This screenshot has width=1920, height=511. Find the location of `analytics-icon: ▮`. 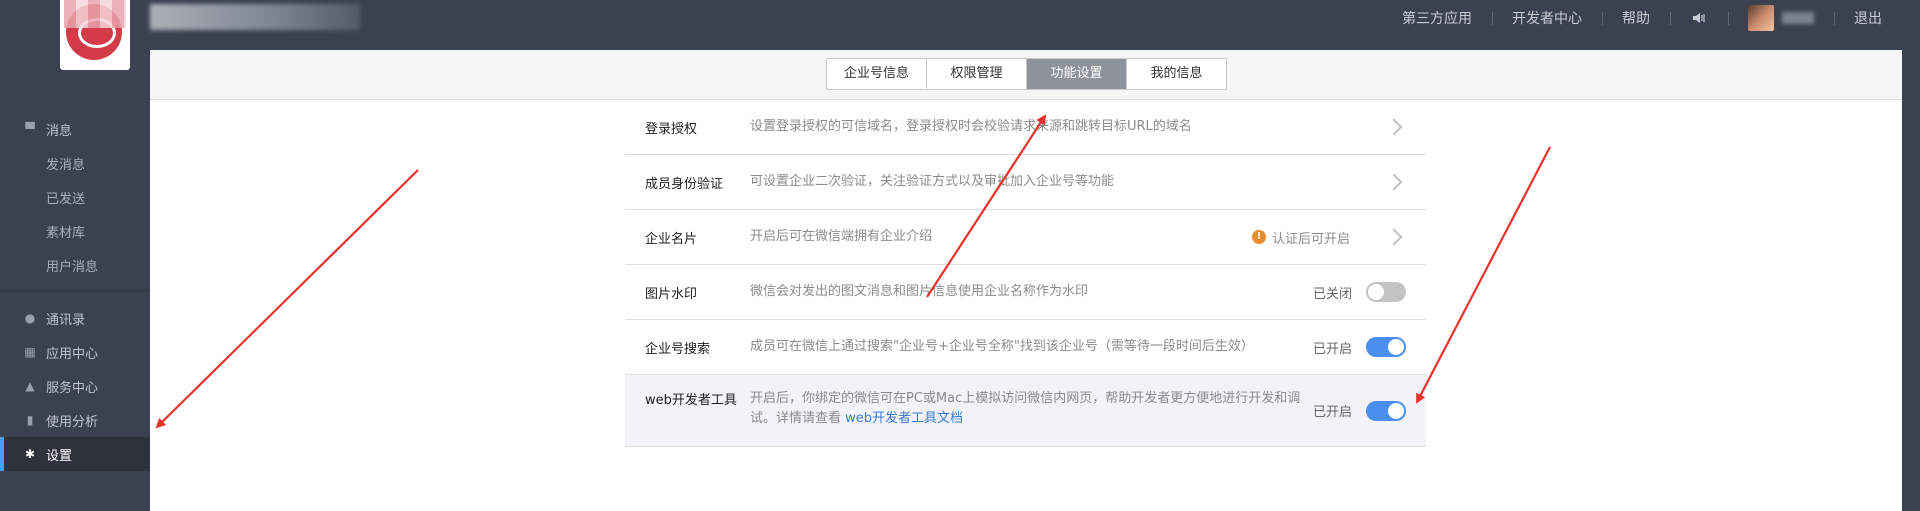

analytics-icon: ▮ is located at coordinates (30, 420).